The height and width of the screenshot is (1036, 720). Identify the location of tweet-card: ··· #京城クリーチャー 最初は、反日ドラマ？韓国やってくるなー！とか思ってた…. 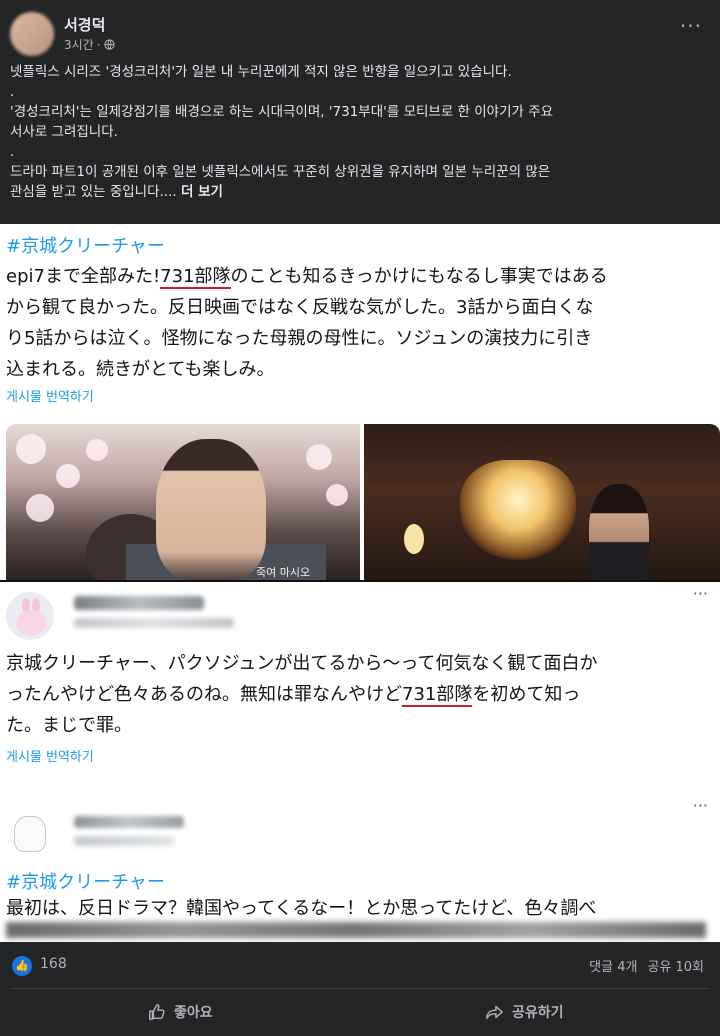
(360, 867).